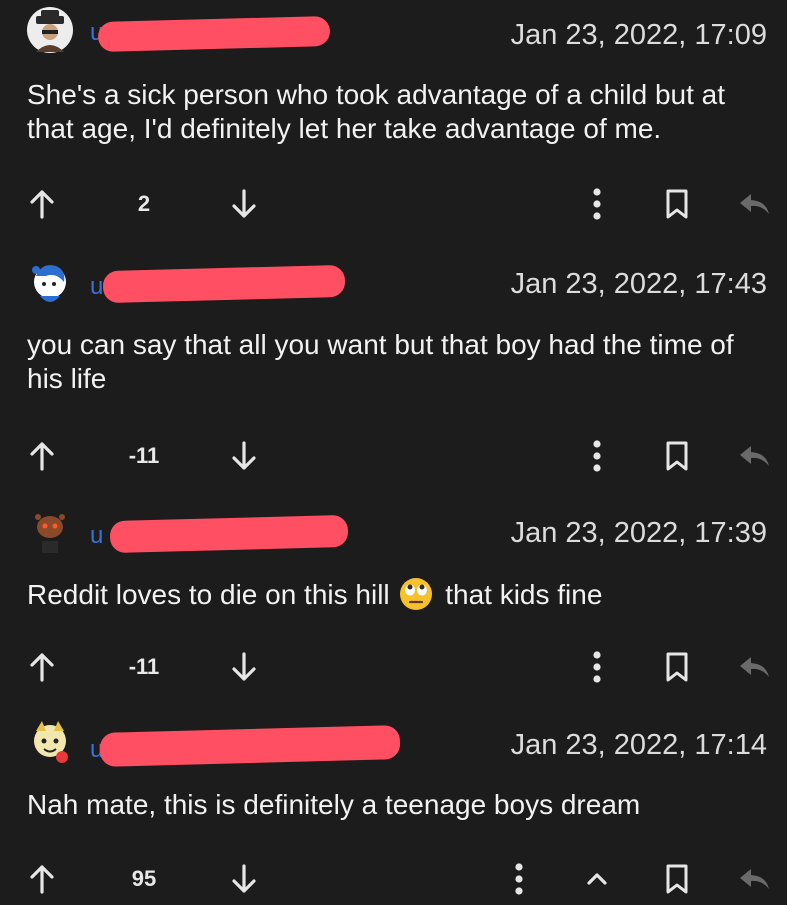 The height and width of the screenshot is (905, 787). I want to click on chevron-up-icon, so click(597, 879).